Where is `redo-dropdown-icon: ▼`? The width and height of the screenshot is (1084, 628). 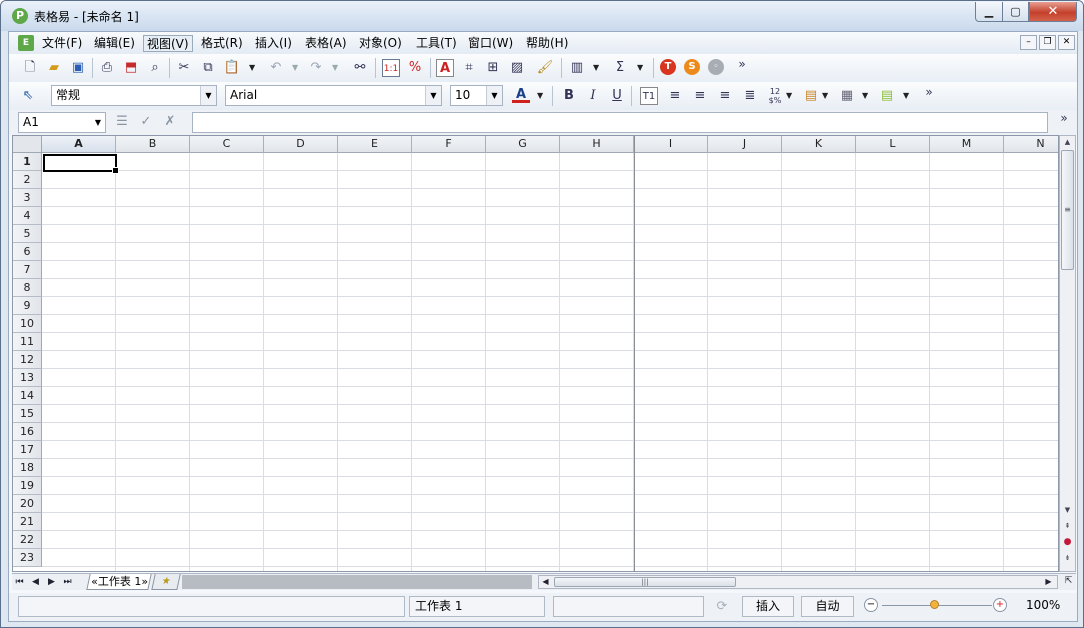
redo-dropdown-icon: ▼ is located at coordinates (335, 67).